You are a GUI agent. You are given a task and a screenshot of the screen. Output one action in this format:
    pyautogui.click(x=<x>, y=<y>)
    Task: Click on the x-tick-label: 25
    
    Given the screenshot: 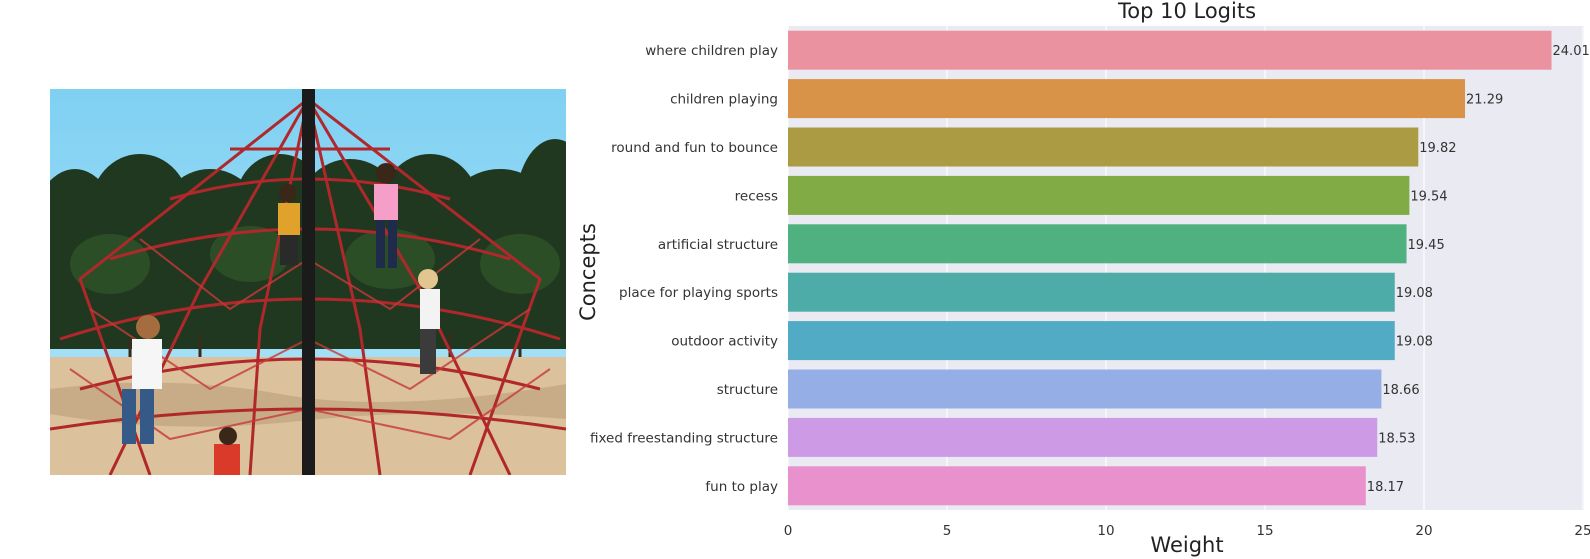 What is the action you would take?
    pyautogui.click(x=1582, y=531)
    